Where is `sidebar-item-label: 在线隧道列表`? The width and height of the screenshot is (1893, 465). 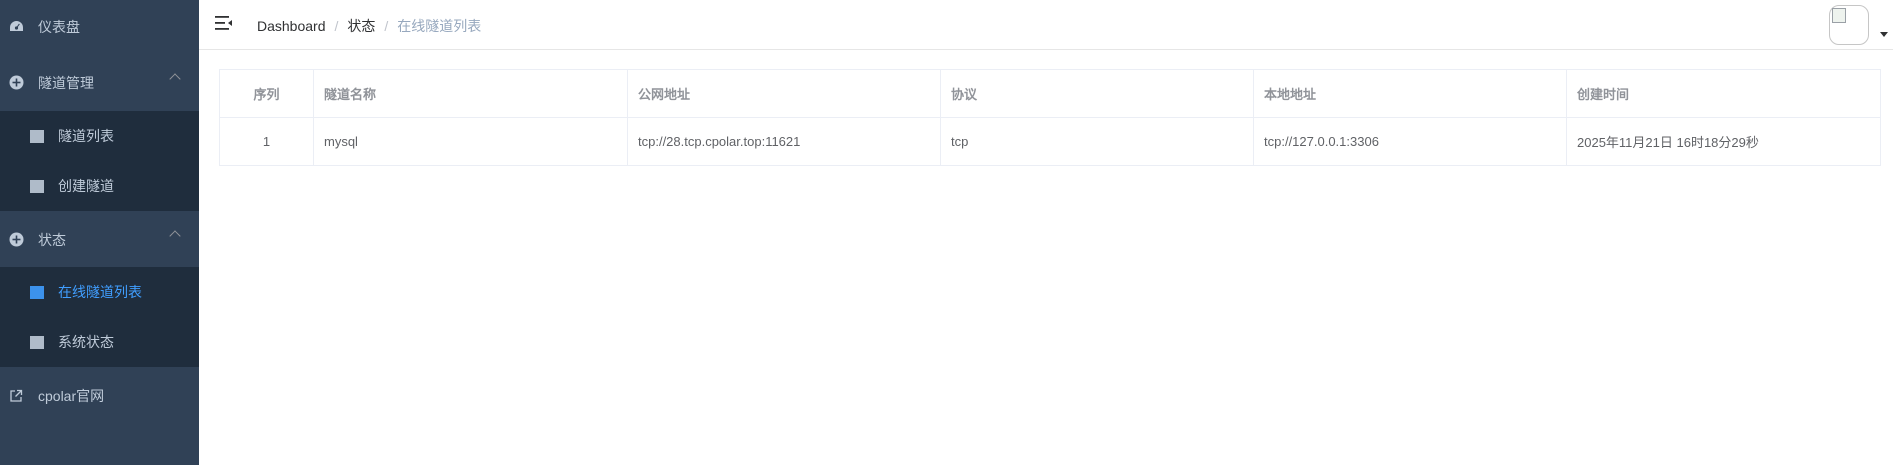
sidebar-item-label: 在线隧道列表 is located at coordinates (100, 292).